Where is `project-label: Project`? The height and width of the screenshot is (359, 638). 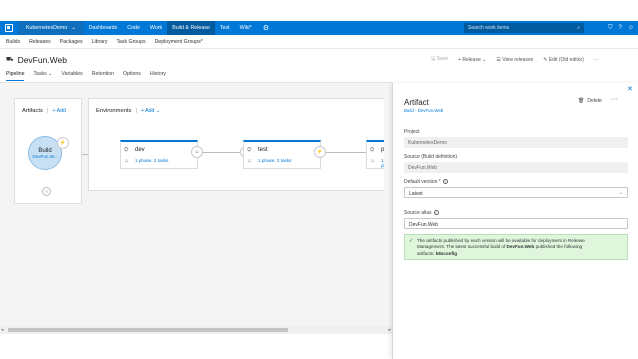 project-label: Project is located at coordinates (412, 132).